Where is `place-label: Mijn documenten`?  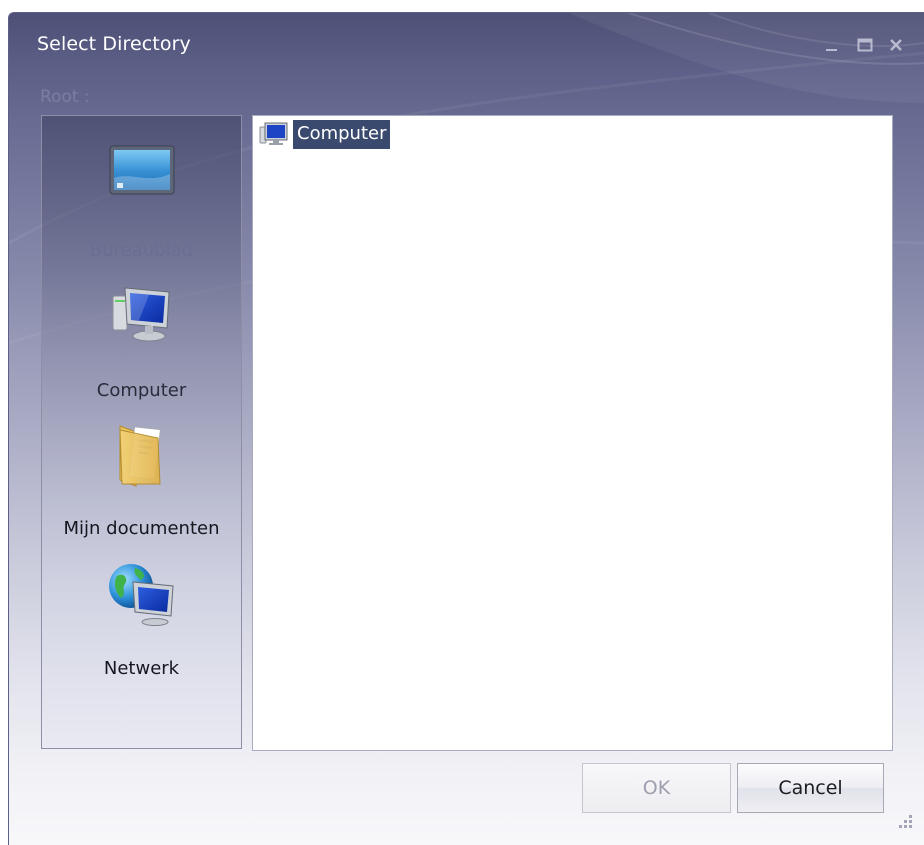
place-label: Mijn documenten is located at coordinates (141, 528).